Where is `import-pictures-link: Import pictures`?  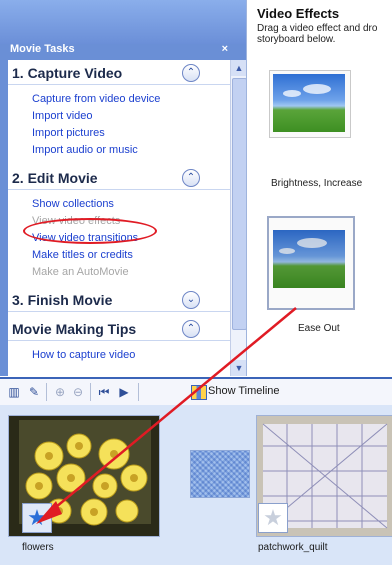 import-pictures-link: Import pictures is located at coordinates (131, 133).